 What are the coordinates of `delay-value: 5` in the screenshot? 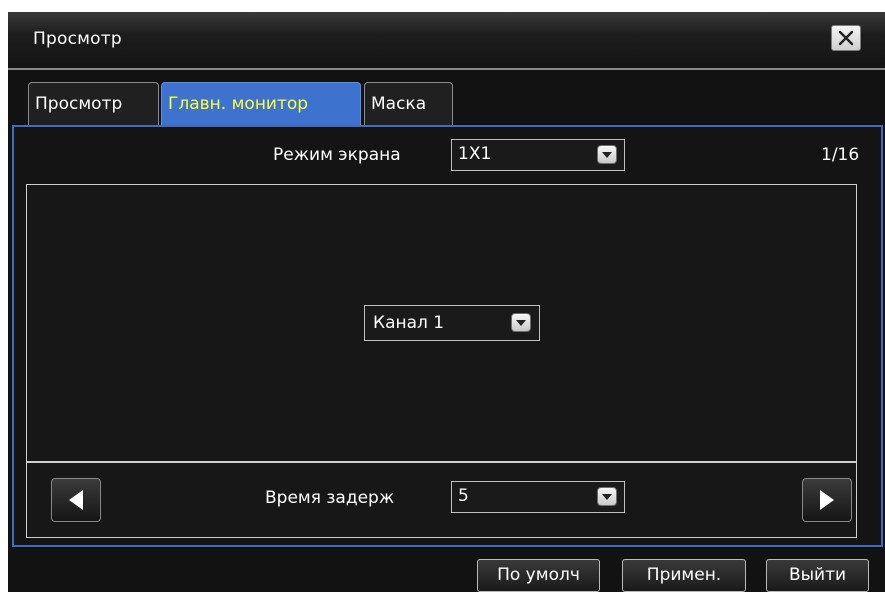 It's located at (463, 496).